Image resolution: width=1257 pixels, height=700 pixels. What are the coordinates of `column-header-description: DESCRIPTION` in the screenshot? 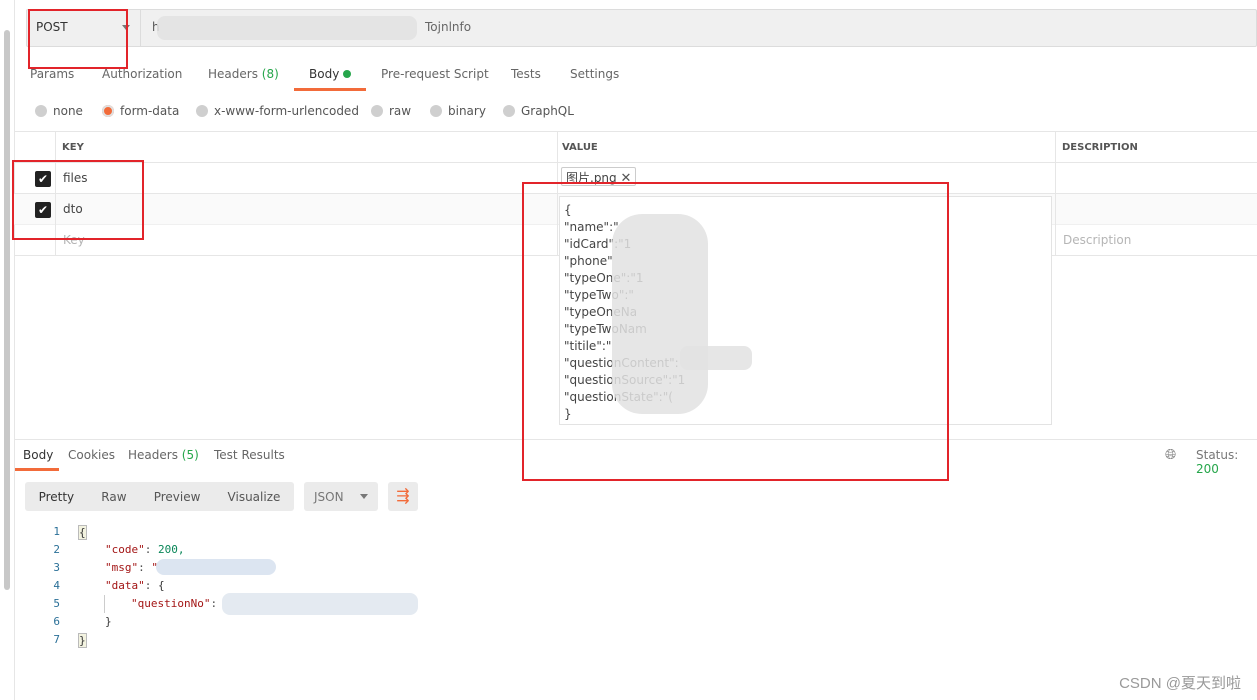 It's located at (1100, 147).